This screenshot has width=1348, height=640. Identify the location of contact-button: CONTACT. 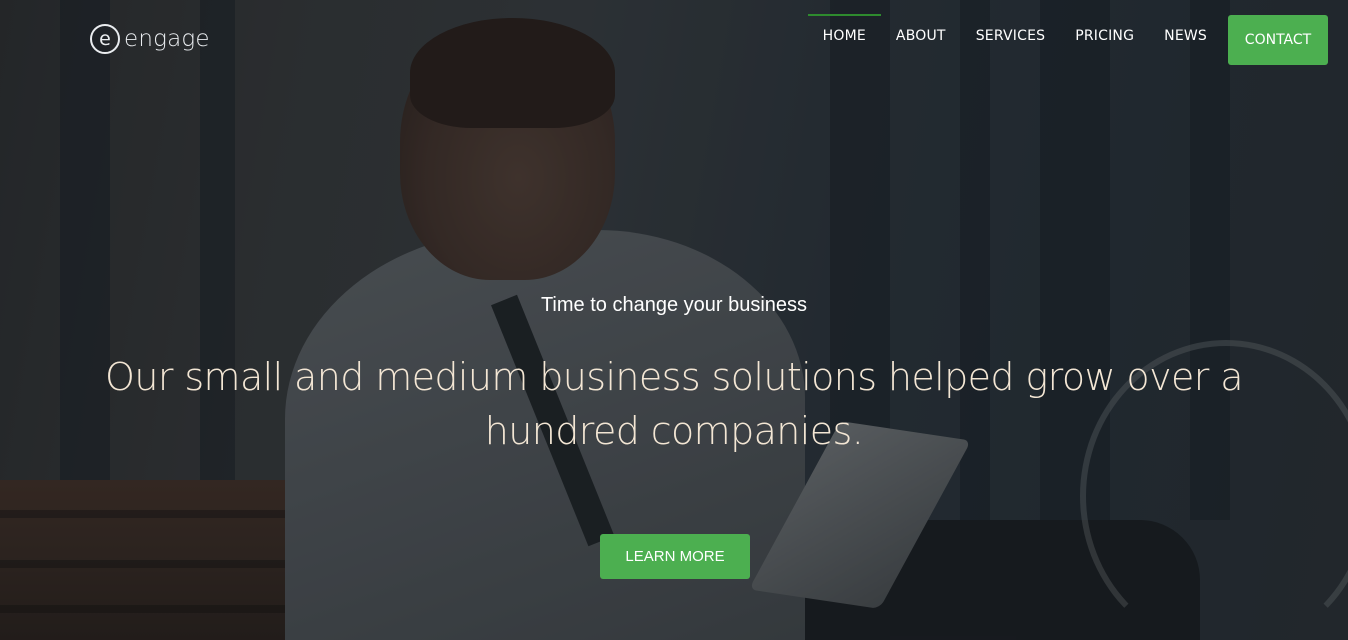
(1278, 40).